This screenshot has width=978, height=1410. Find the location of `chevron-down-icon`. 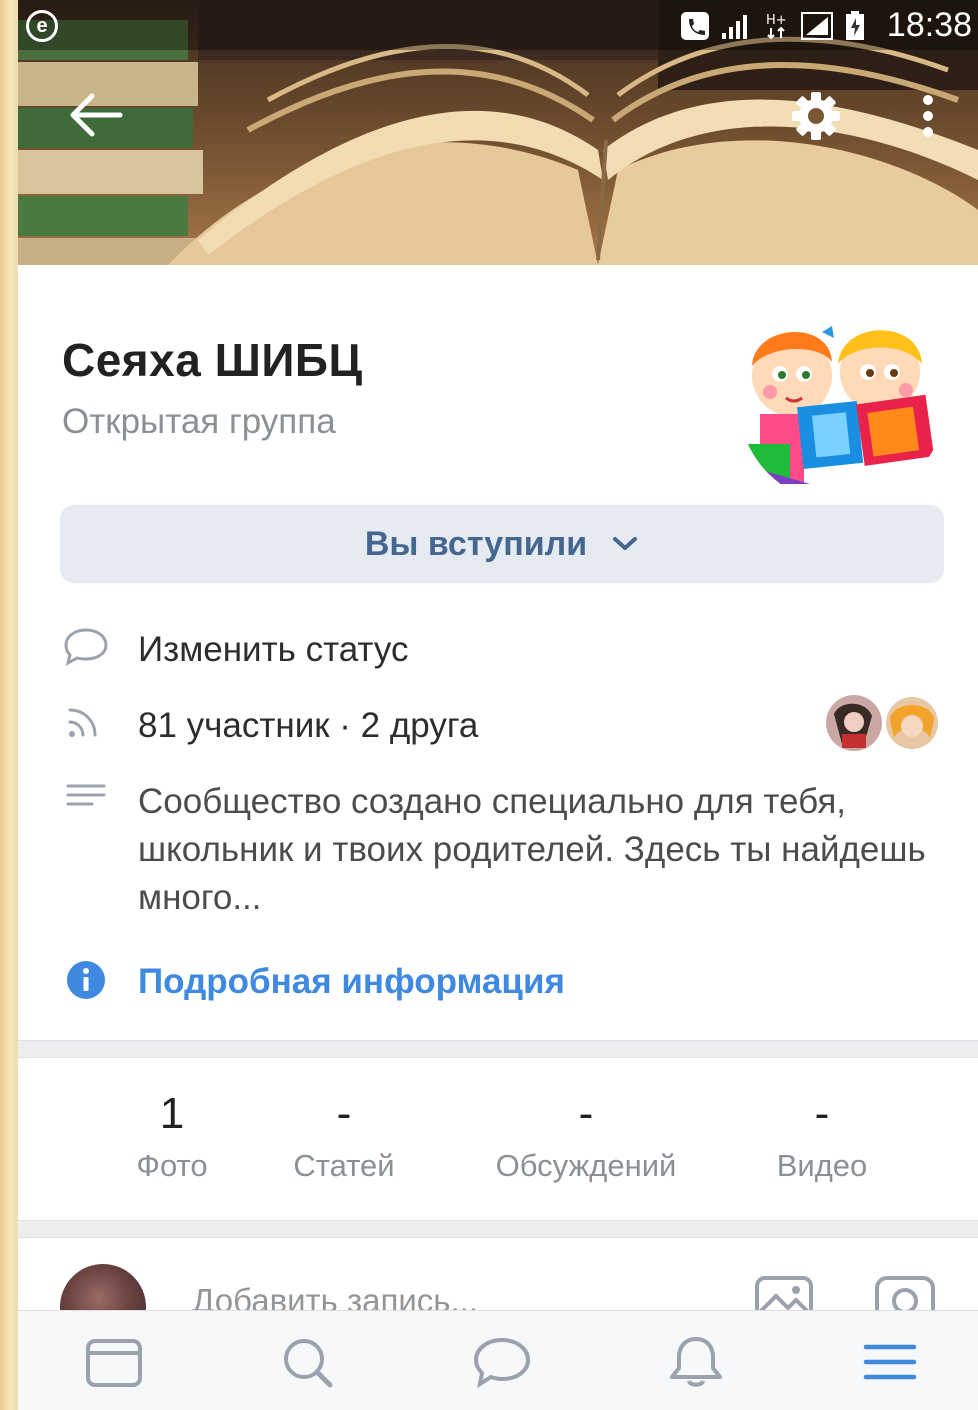

chevron-down-icon is located at coordinates (625, 543).